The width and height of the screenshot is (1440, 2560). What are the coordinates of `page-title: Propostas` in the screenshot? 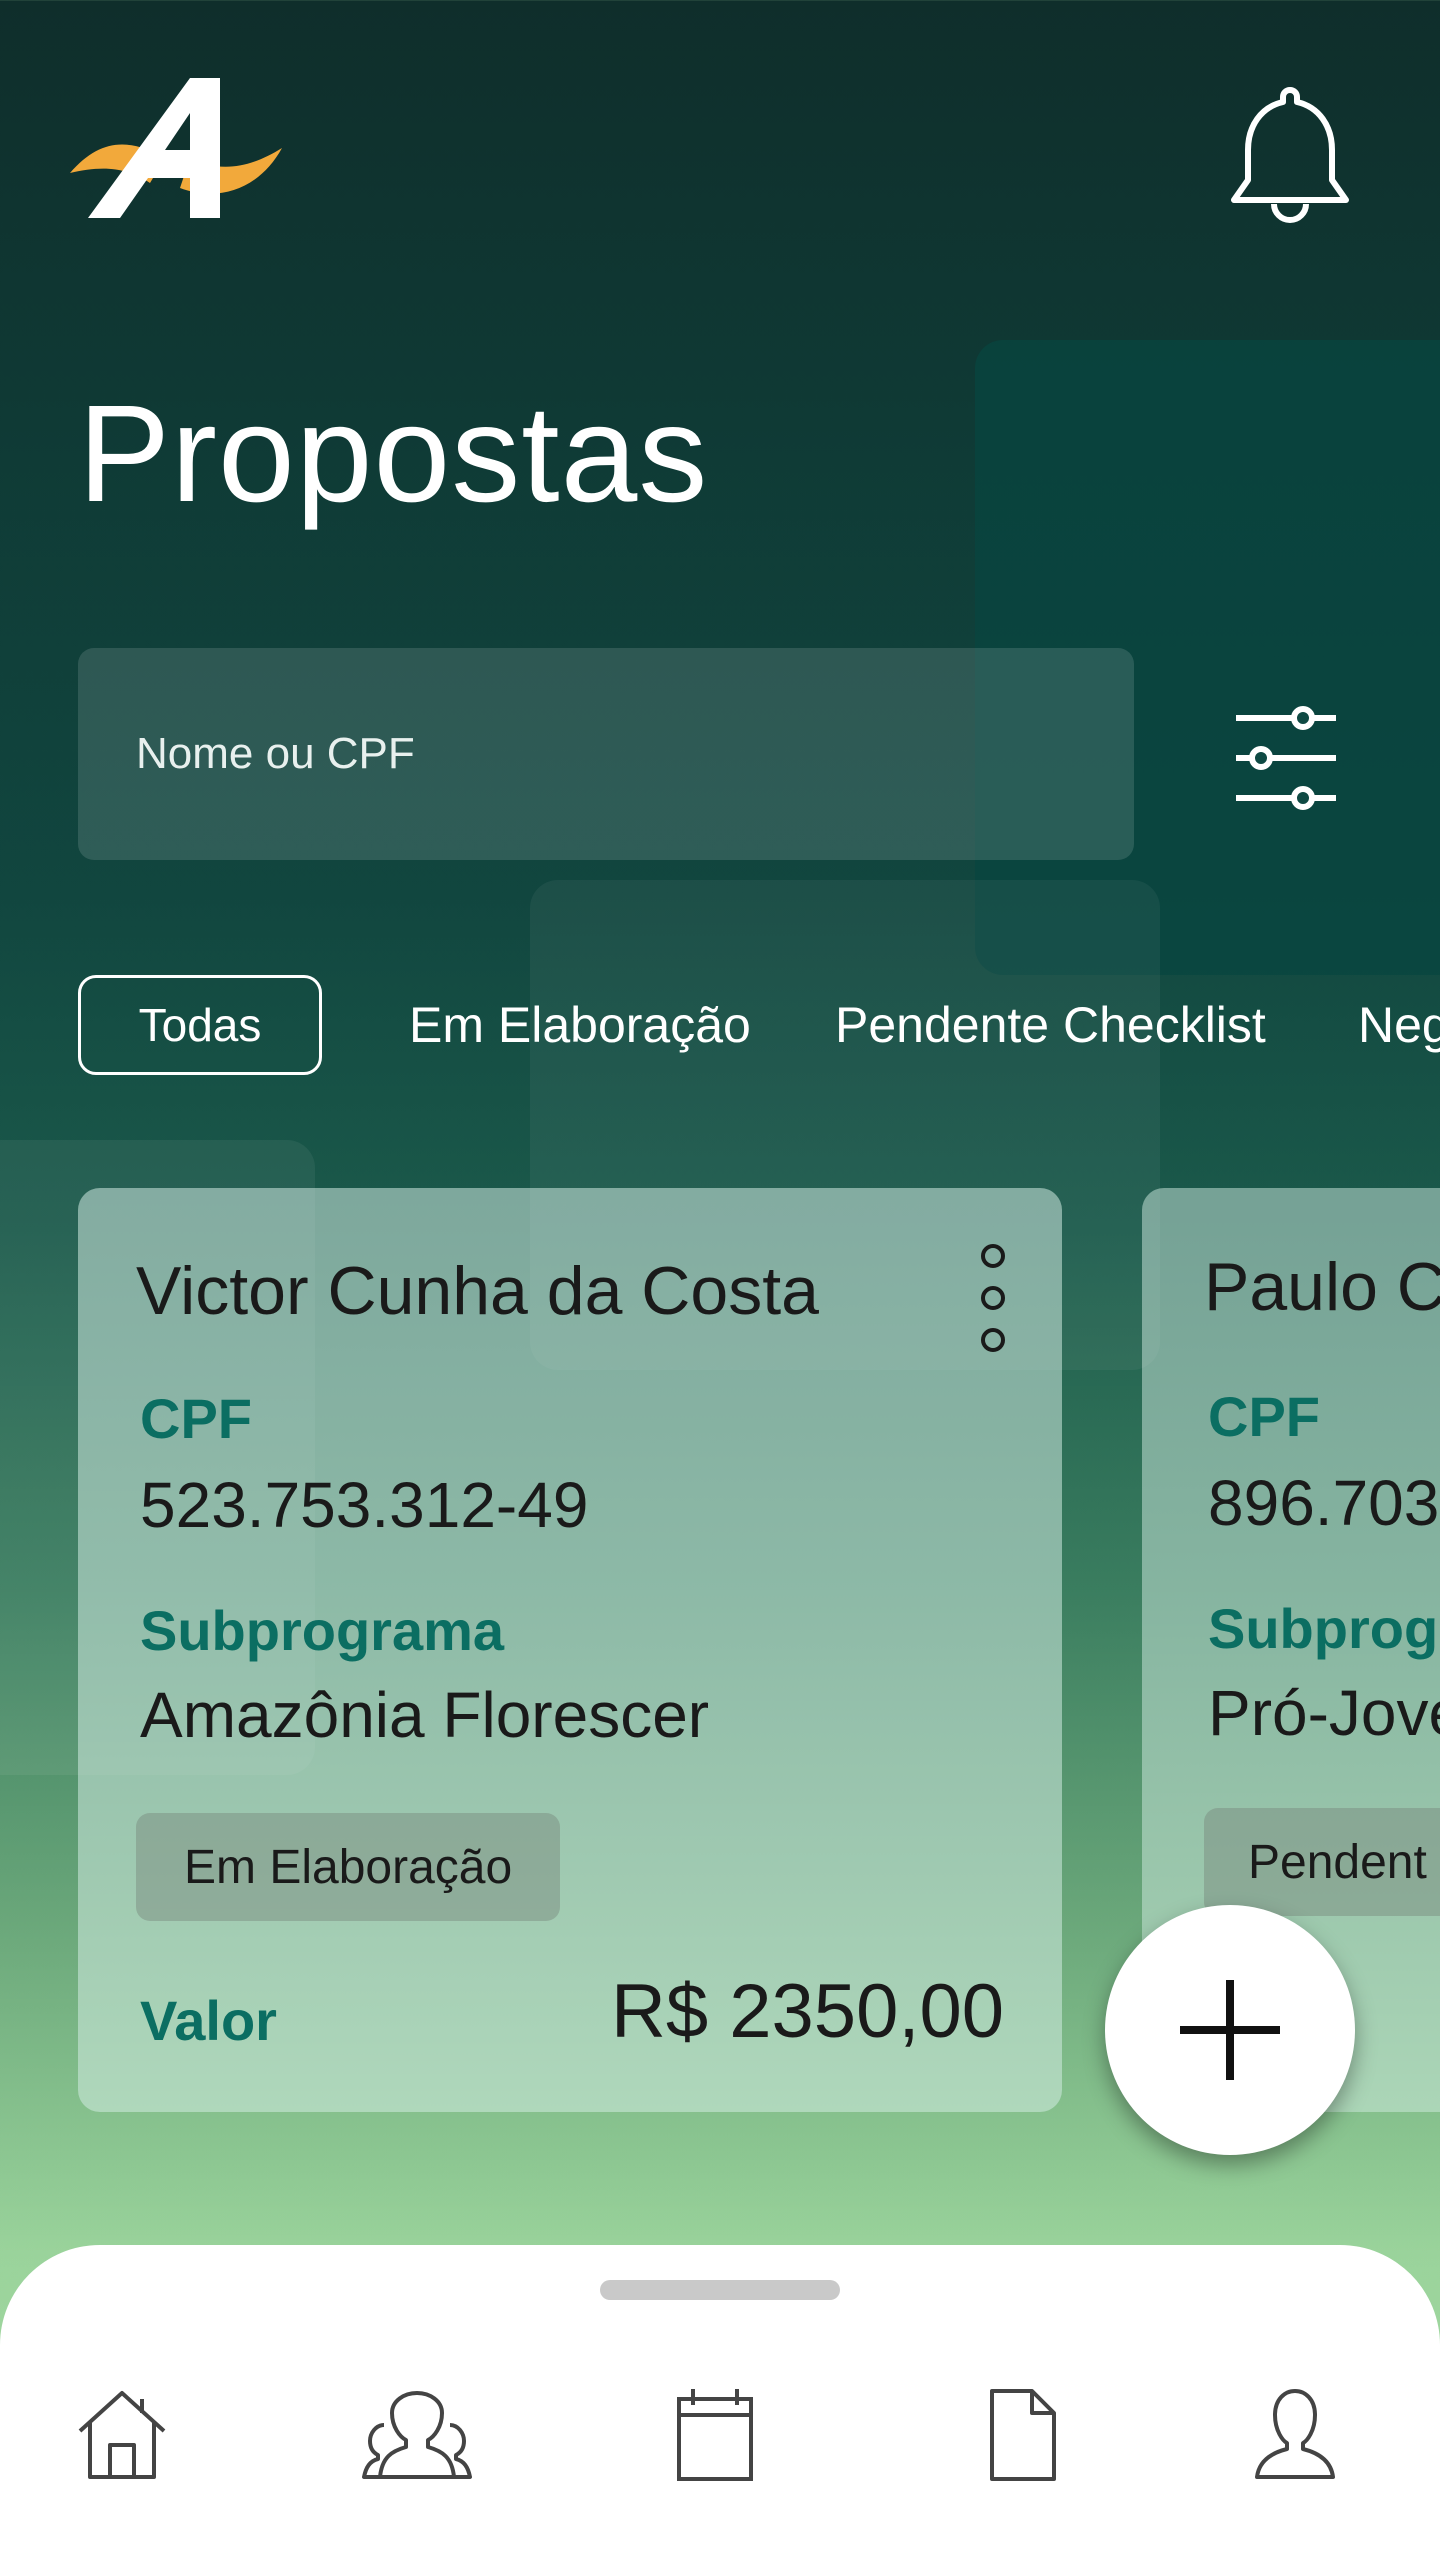 It's located at (393, 454).